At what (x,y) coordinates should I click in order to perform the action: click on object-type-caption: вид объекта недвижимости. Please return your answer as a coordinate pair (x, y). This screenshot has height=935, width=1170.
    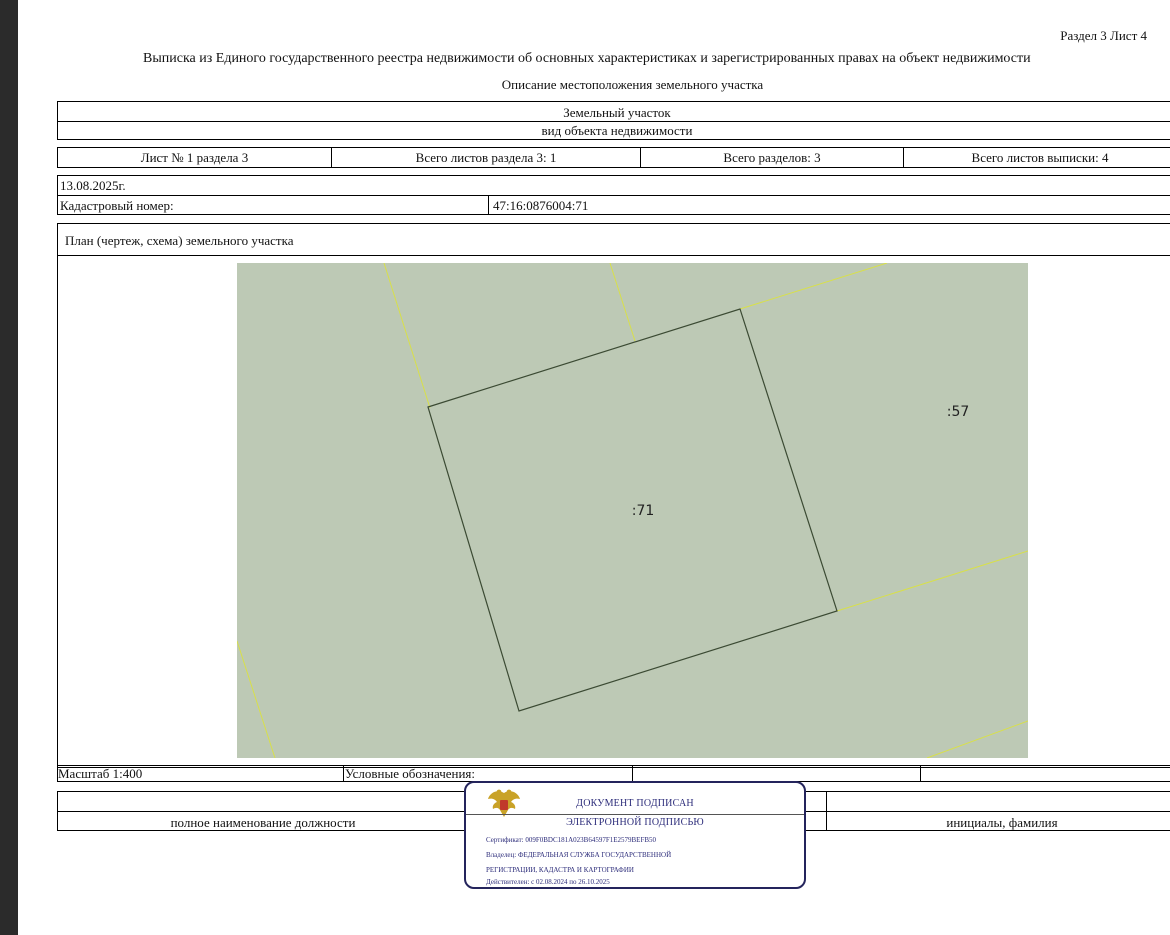
    Looking at the image, I should click on (617, 130).